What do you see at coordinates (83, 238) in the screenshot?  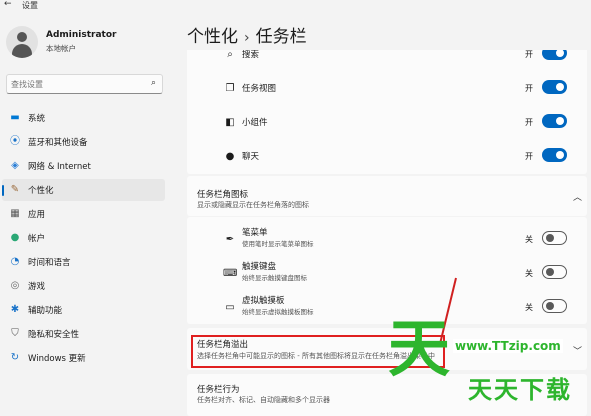 I see `sidebar-item-5: ● 帐户` at bounding box center [83, 238].